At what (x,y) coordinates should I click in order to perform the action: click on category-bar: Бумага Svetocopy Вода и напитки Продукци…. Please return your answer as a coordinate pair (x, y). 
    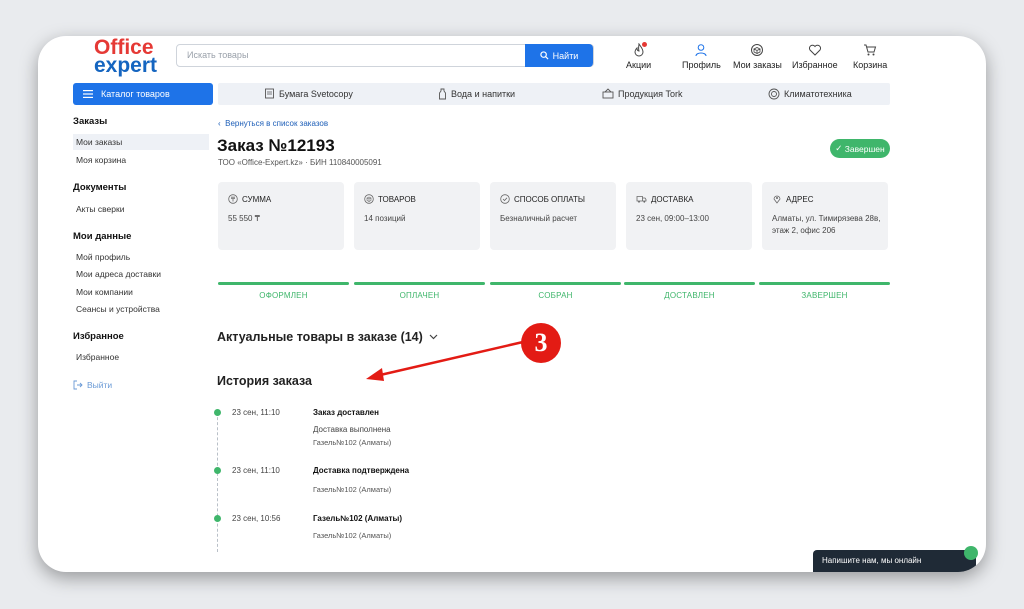
    Looking at the image, I should click on (554, 94).